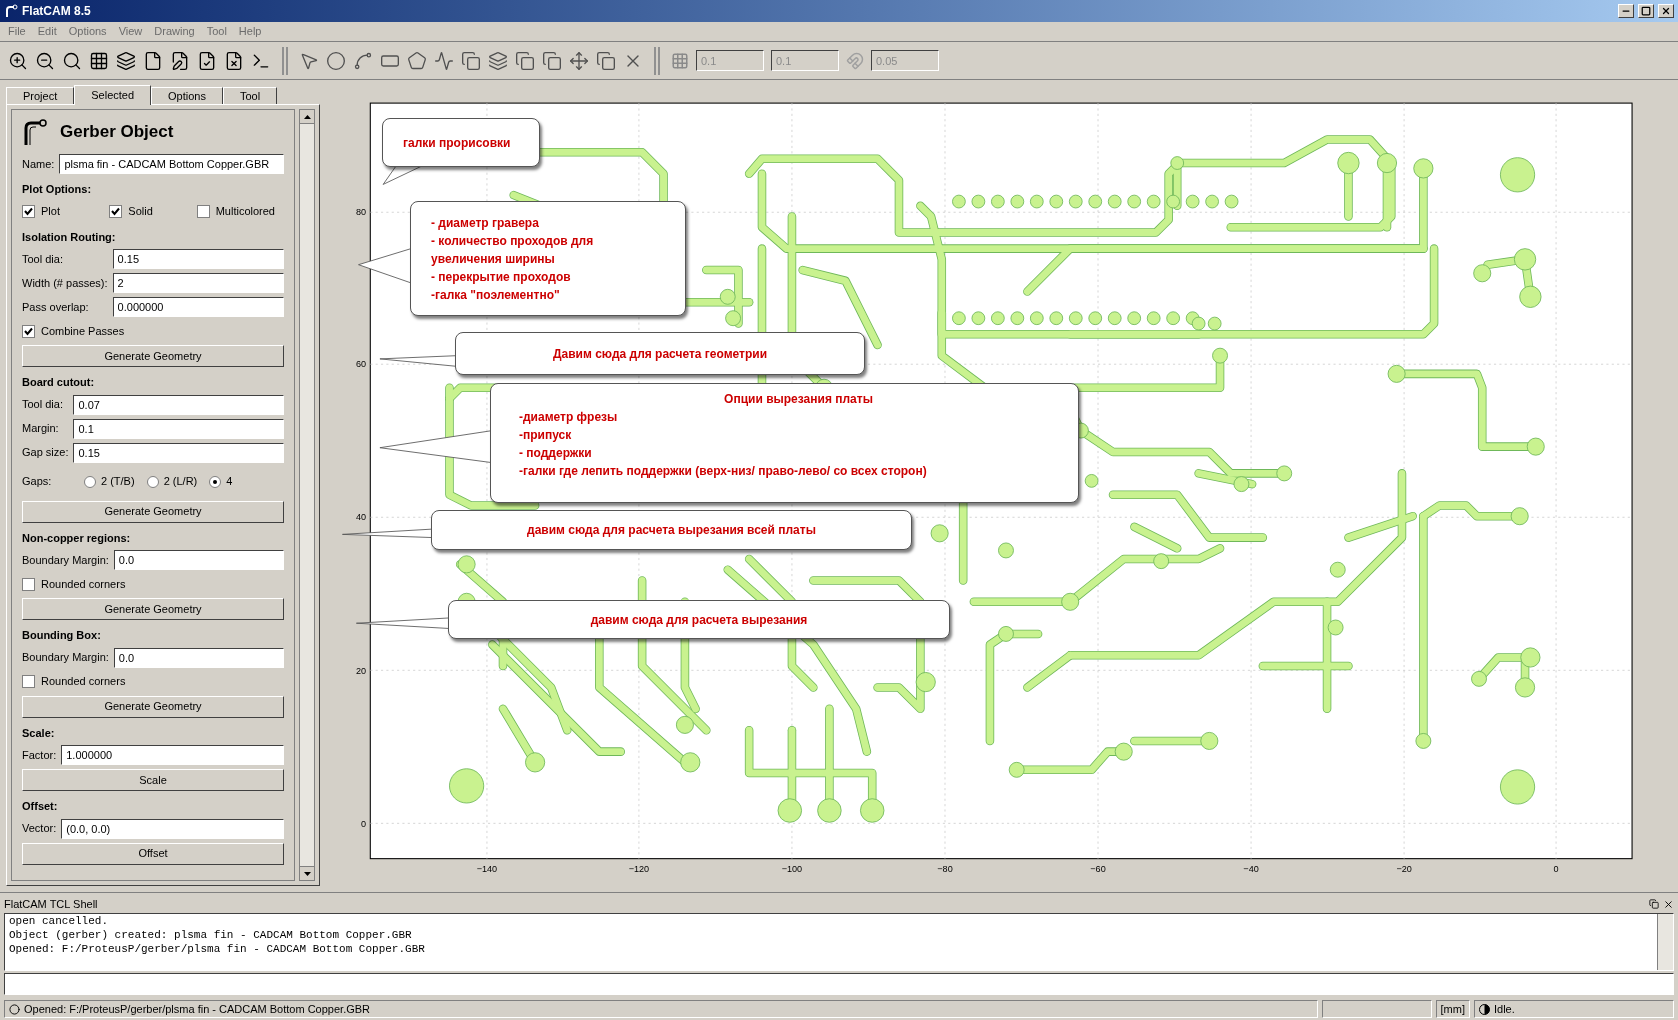 The height and width of the screenshot is (1020, 1678). I want to click on generate-button: Offset, so click(153, 853).